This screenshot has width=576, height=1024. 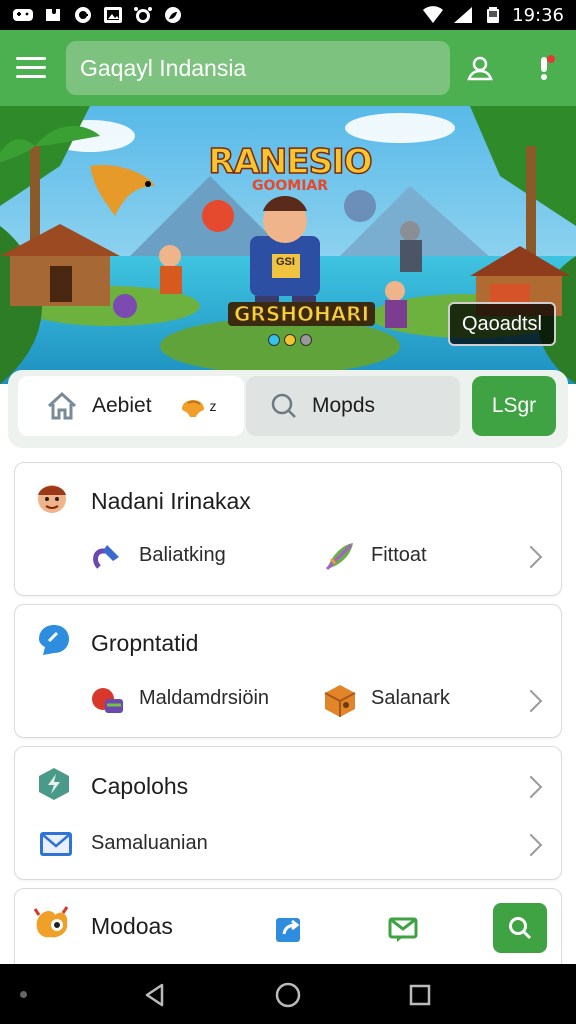 I want to click on mail-icon, so click(x=56, y=844).